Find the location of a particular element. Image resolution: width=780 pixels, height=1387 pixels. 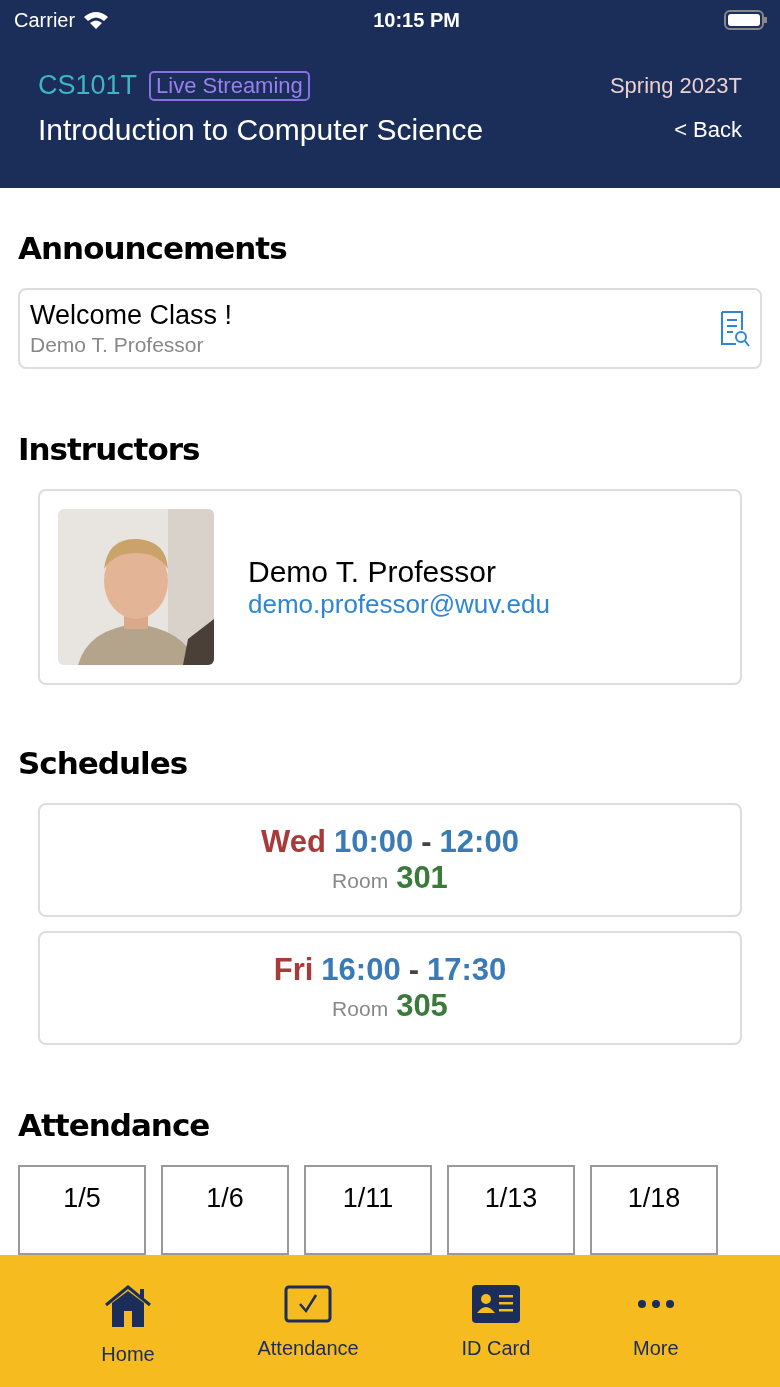

attendance-date: 1/18 is located at coordinates (654, 1210).